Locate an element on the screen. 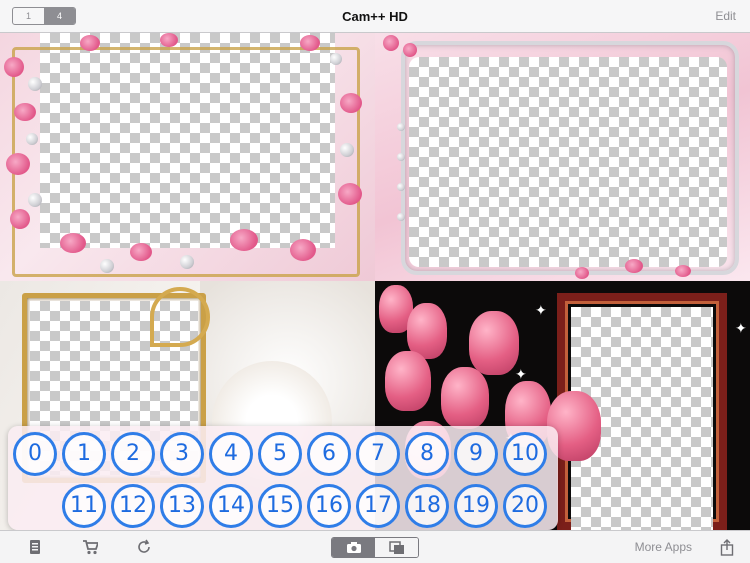 Image resolution: width=750 pixels, height=563 pixels. count-picker-row-1: 0 1 2 3 4 5 6 7 8 9 10 is located at coordinates (280, 454).